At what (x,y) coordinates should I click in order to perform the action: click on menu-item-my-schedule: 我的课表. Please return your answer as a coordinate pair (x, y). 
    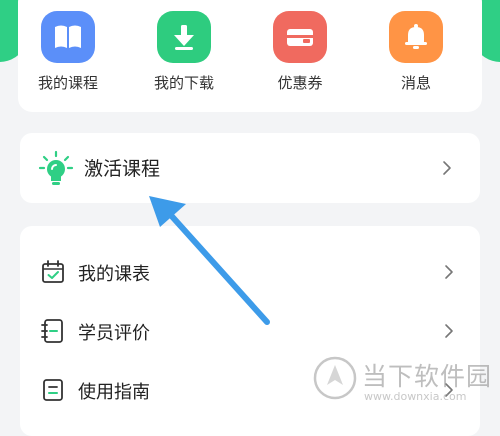
    Looking at the image, I should click on (250, 272).